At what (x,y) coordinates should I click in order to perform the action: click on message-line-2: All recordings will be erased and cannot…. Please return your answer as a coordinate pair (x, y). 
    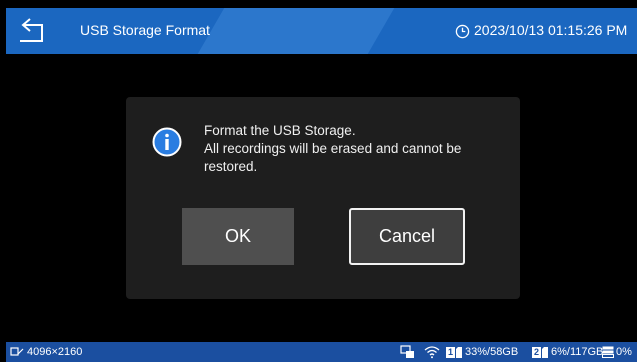
    Looking at the image, I should click on (333, 148).